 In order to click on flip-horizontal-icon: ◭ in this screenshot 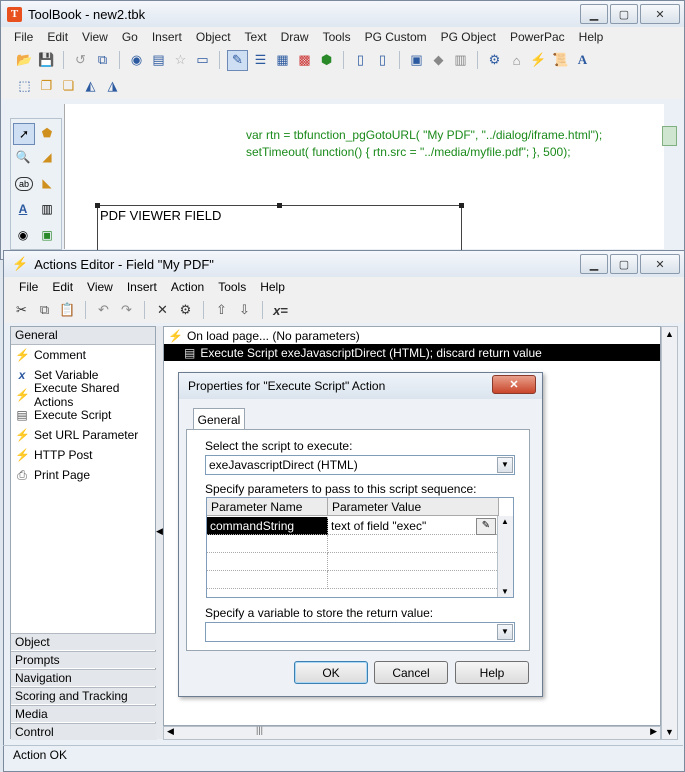, I will do `click(90, 86)`.